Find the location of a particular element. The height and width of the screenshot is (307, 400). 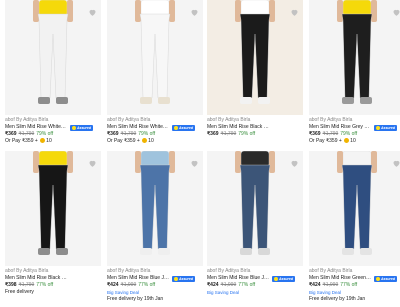

price-row: ₹424 ₹1,999 77% off is located at coordinates (354, 285).